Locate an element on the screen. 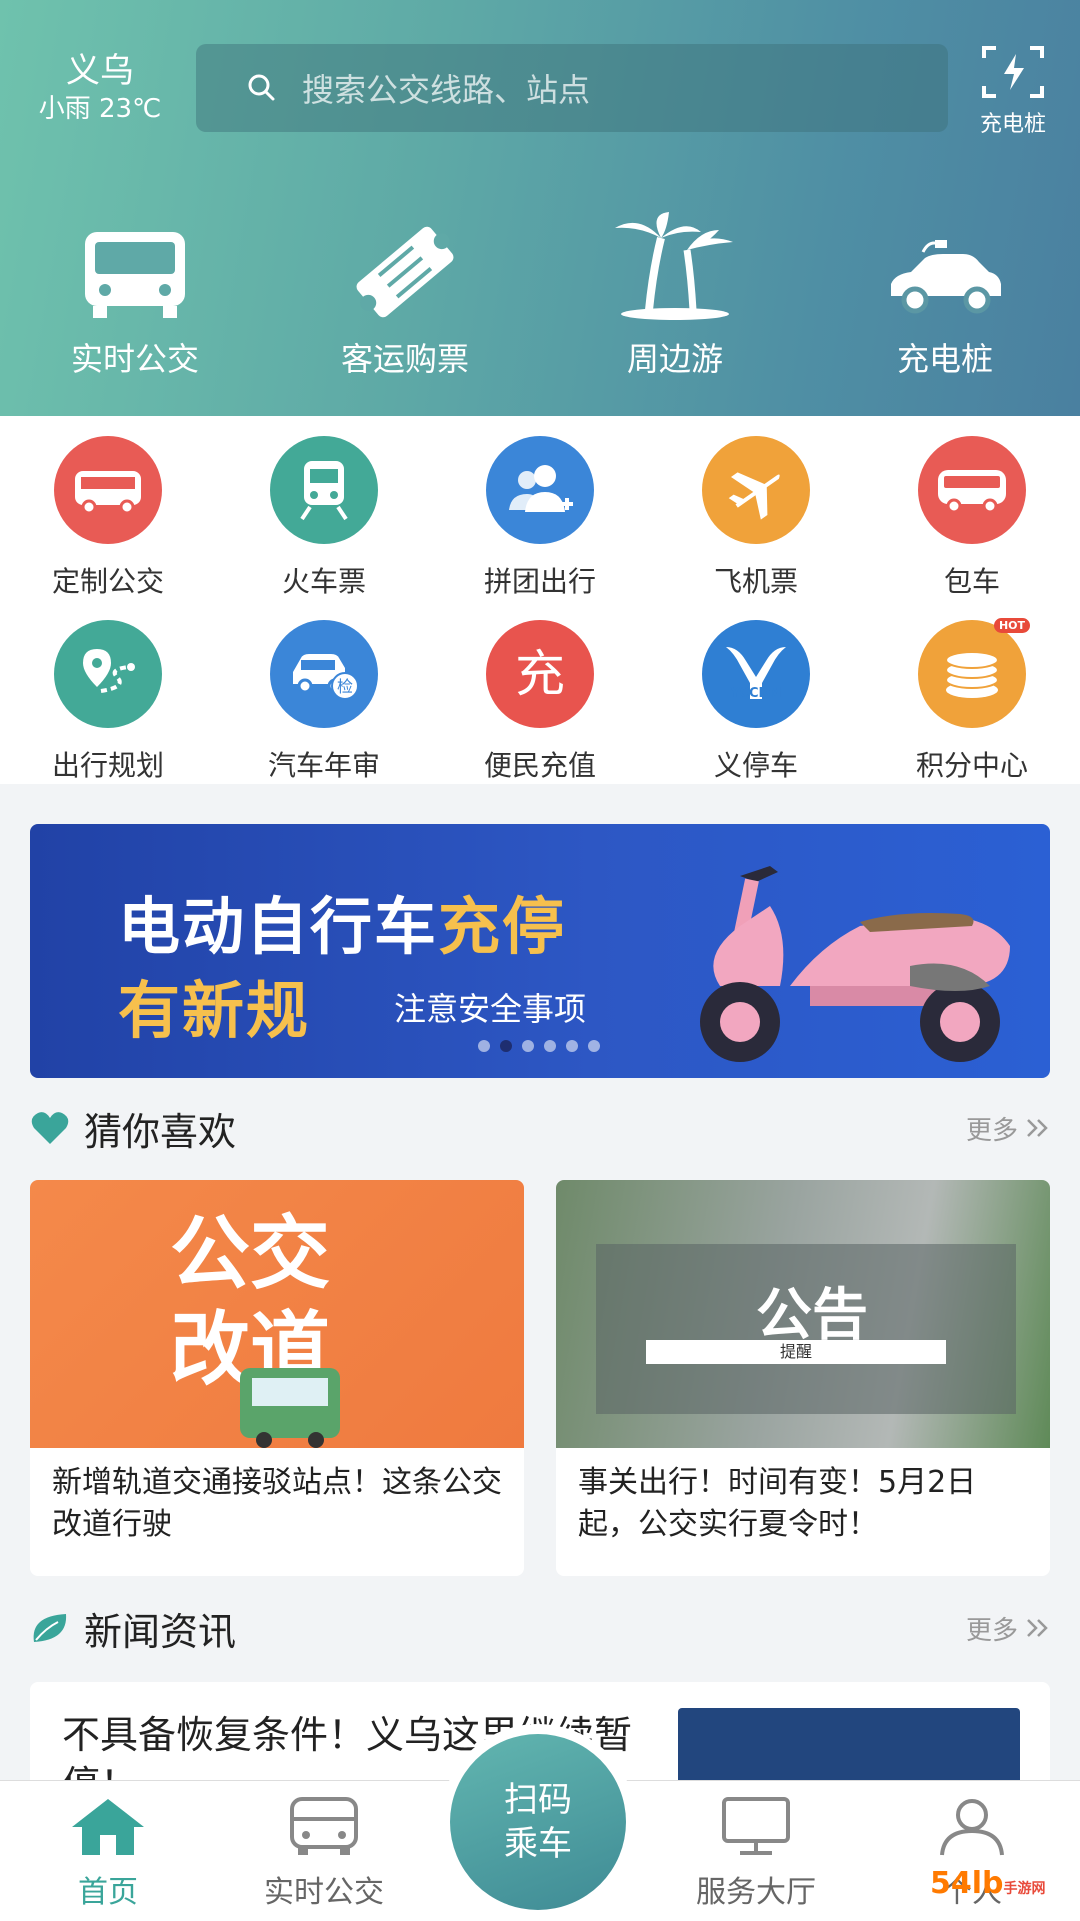  main-nav-label: 客运购票 is located at coordinates (404, 359).